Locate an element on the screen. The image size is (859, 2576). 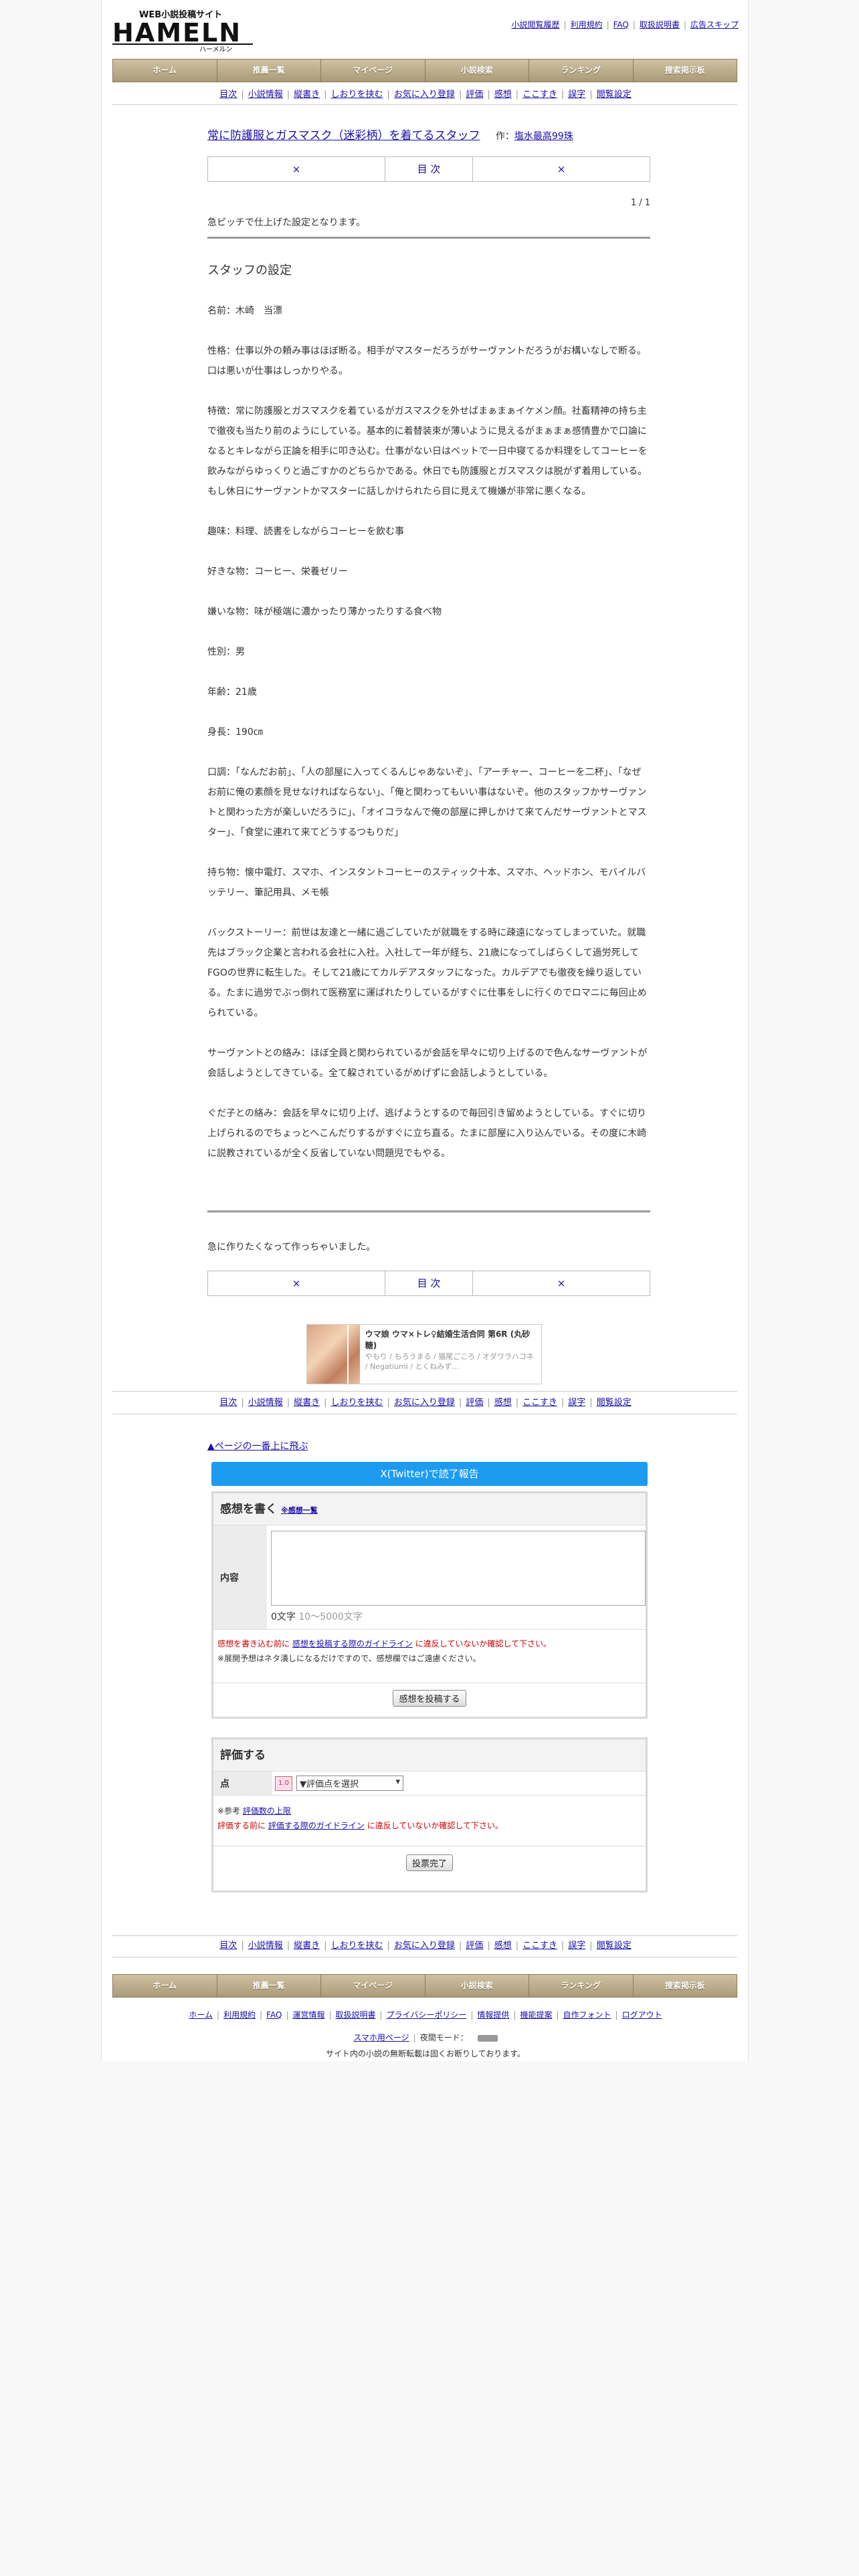
paragraph: 性別：男 is located at coordinates (226, 652).